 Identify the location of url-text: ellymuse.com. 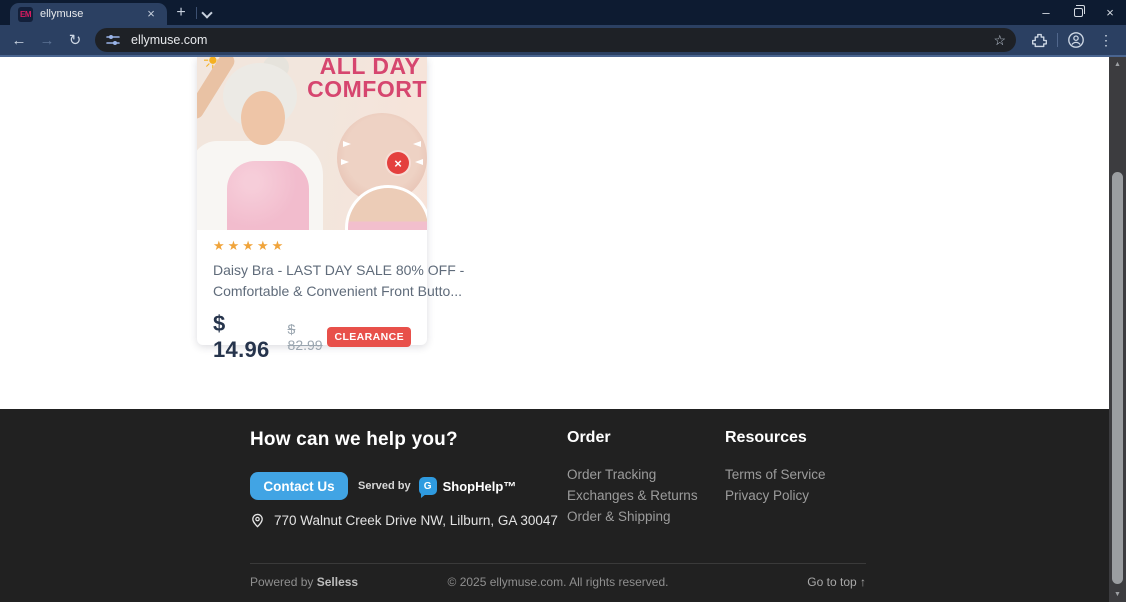
(558, 40).